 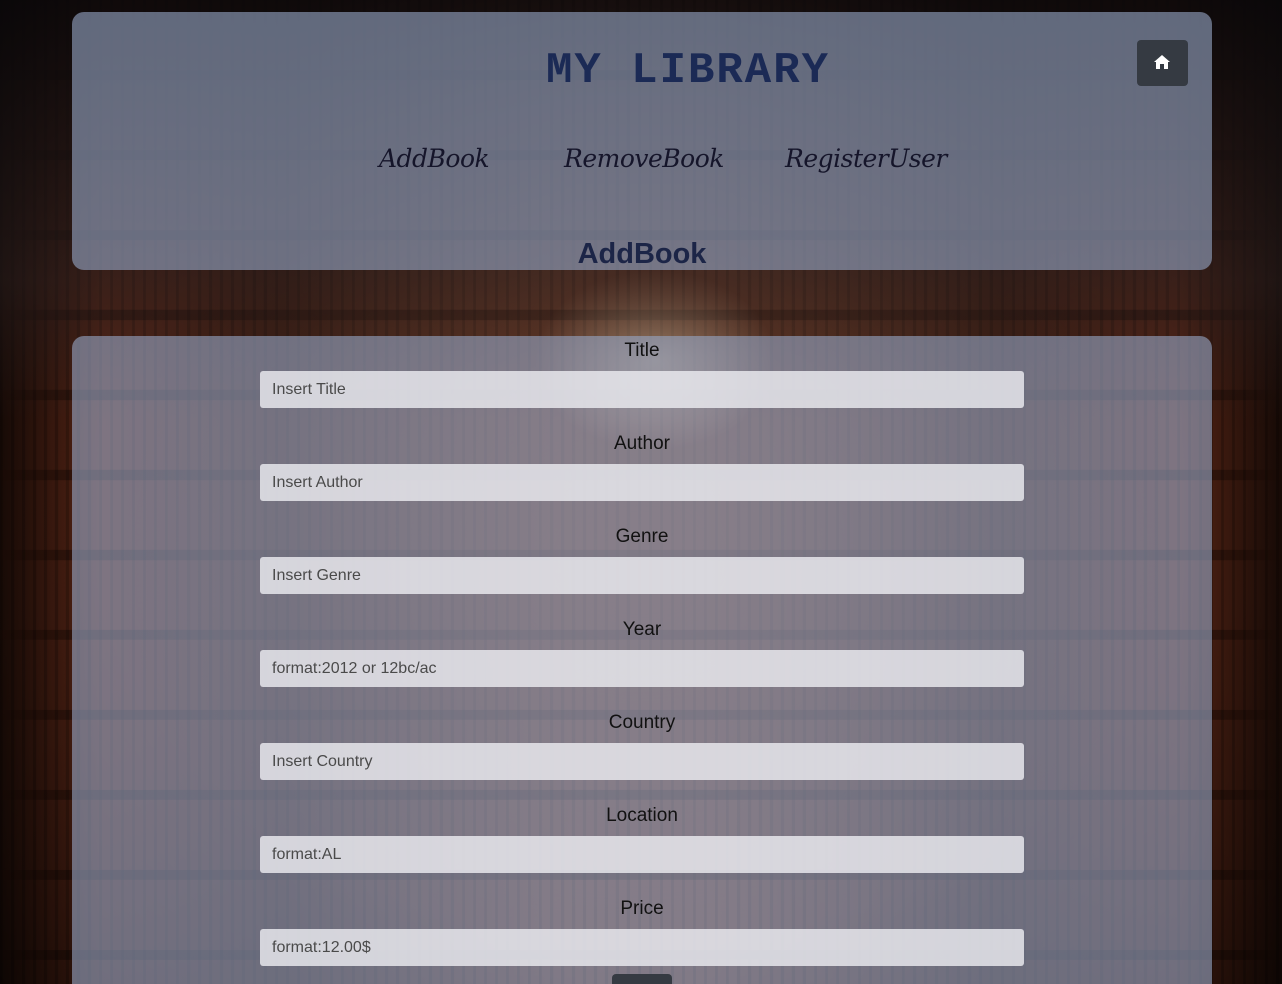 I want to click on location-label: Location, so click(x=642, y=815).